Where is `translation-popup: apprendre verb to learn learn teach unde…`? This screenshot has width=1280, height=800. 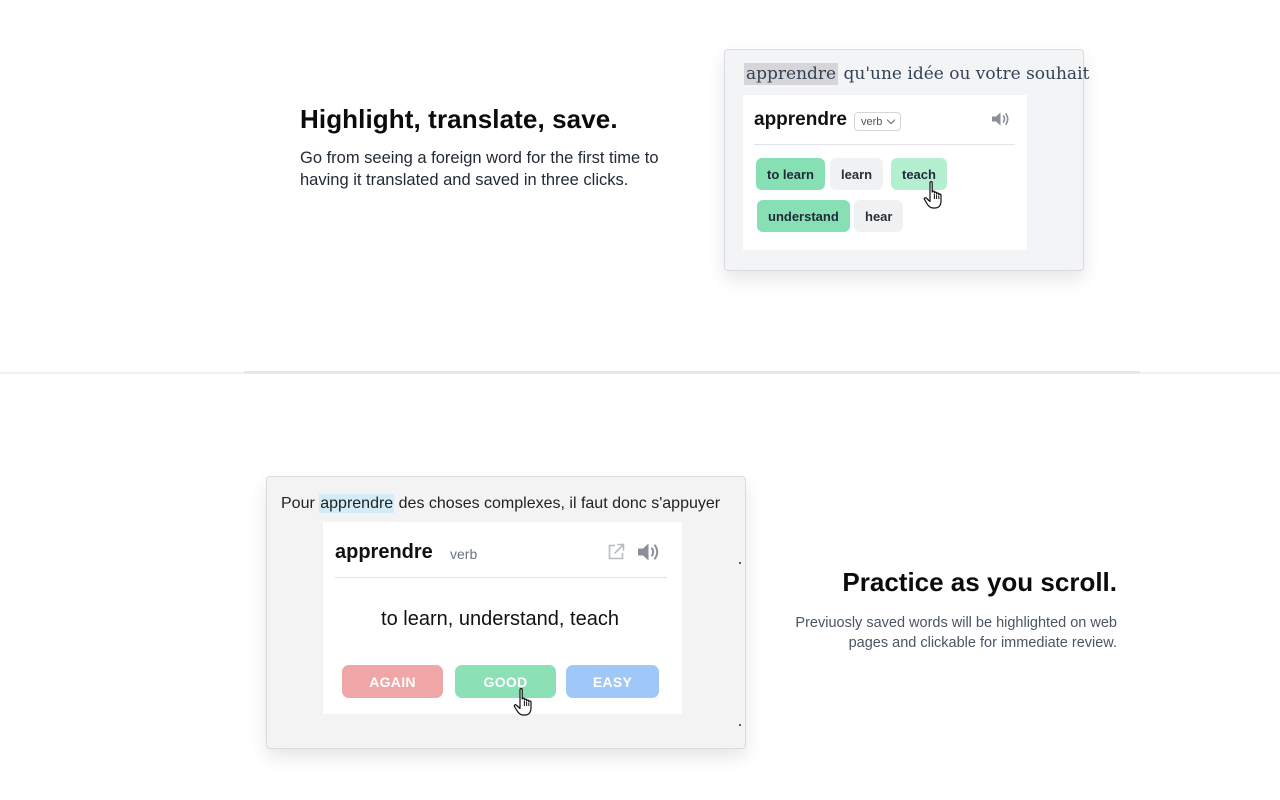
translation-popup: apprendre verb to learn learn teach unde… is located at coordinates (885, 172).